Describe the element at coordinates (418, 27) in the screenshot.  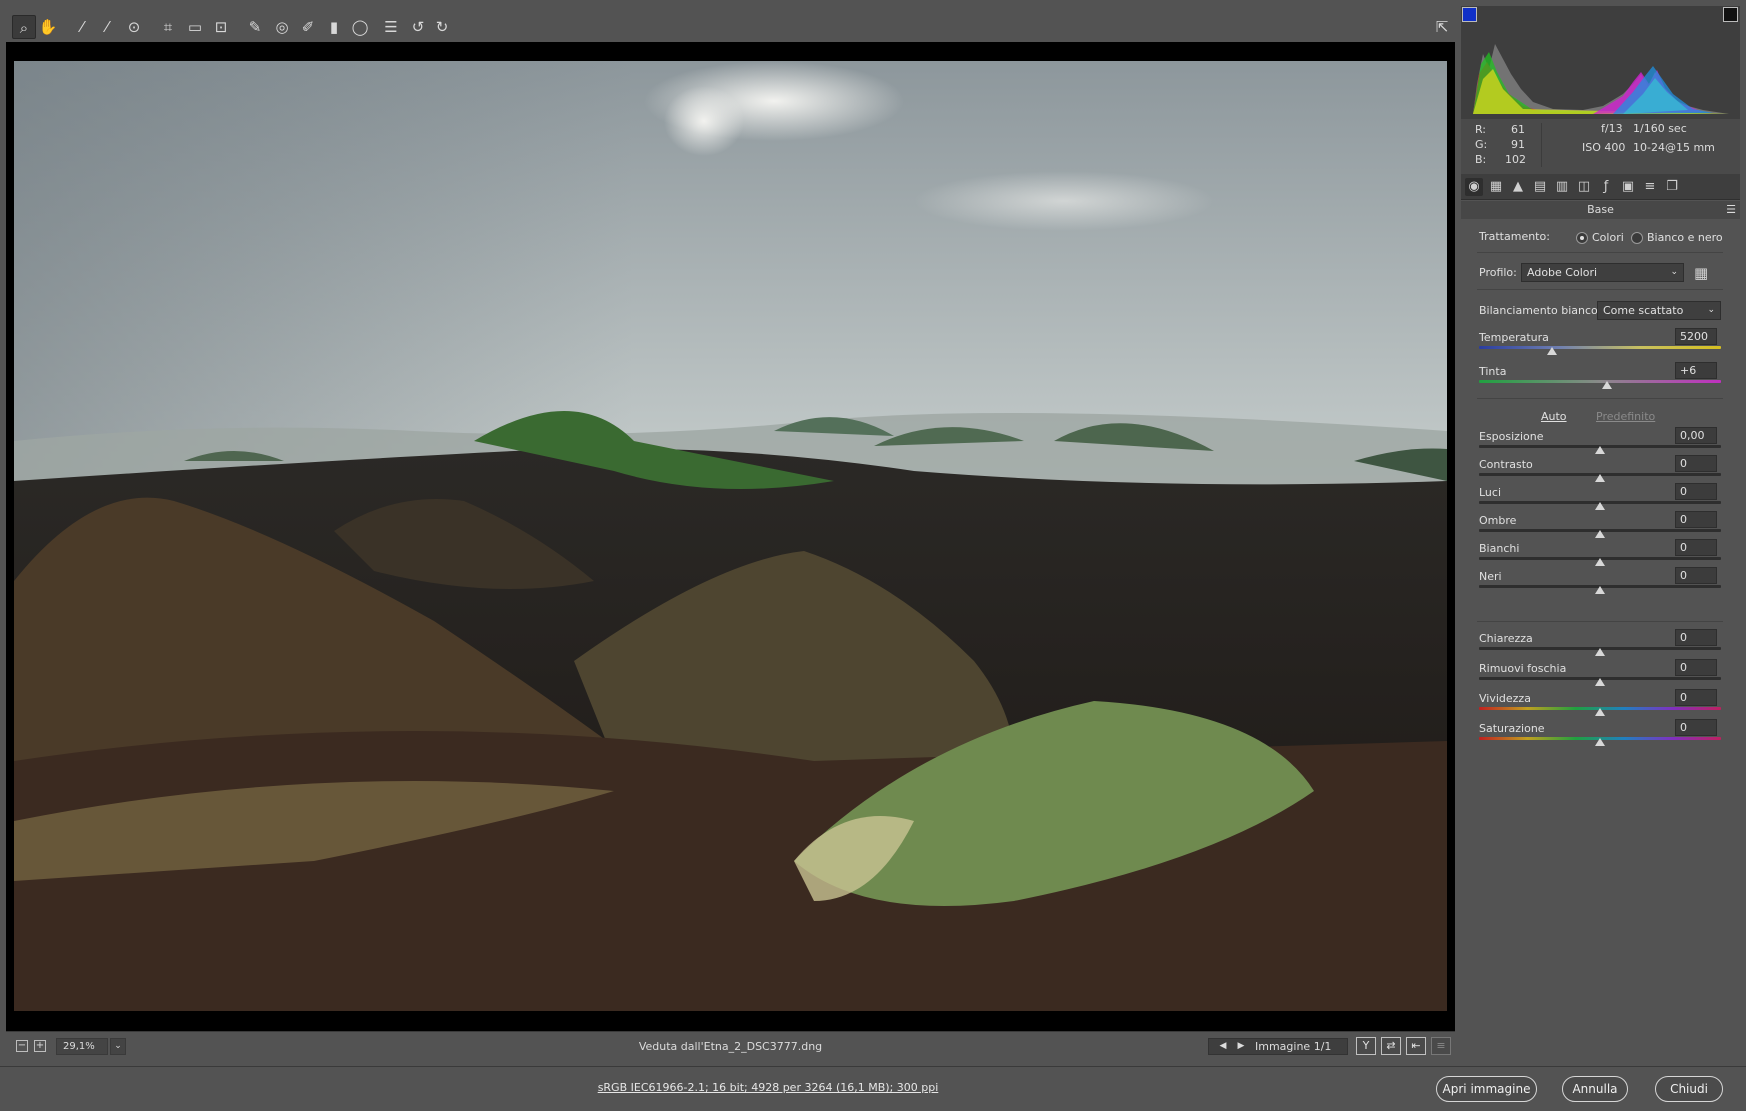
I see `rotate-ccw-icon: ↺` at that location.